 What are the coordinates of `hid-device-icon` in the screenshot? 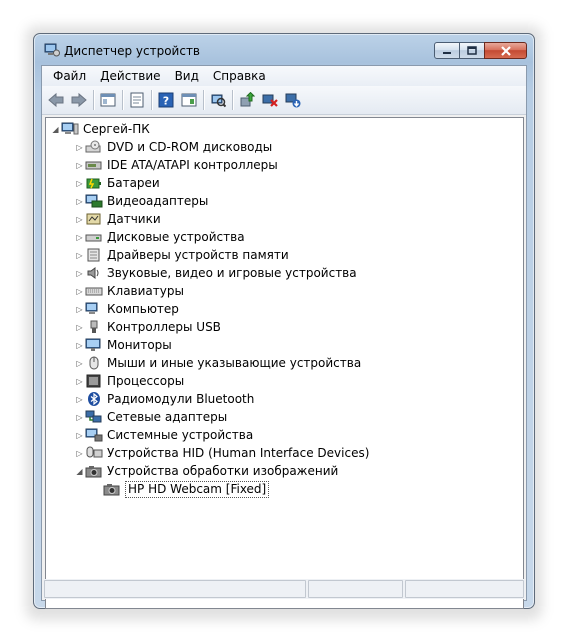 It's located at (94, 453).